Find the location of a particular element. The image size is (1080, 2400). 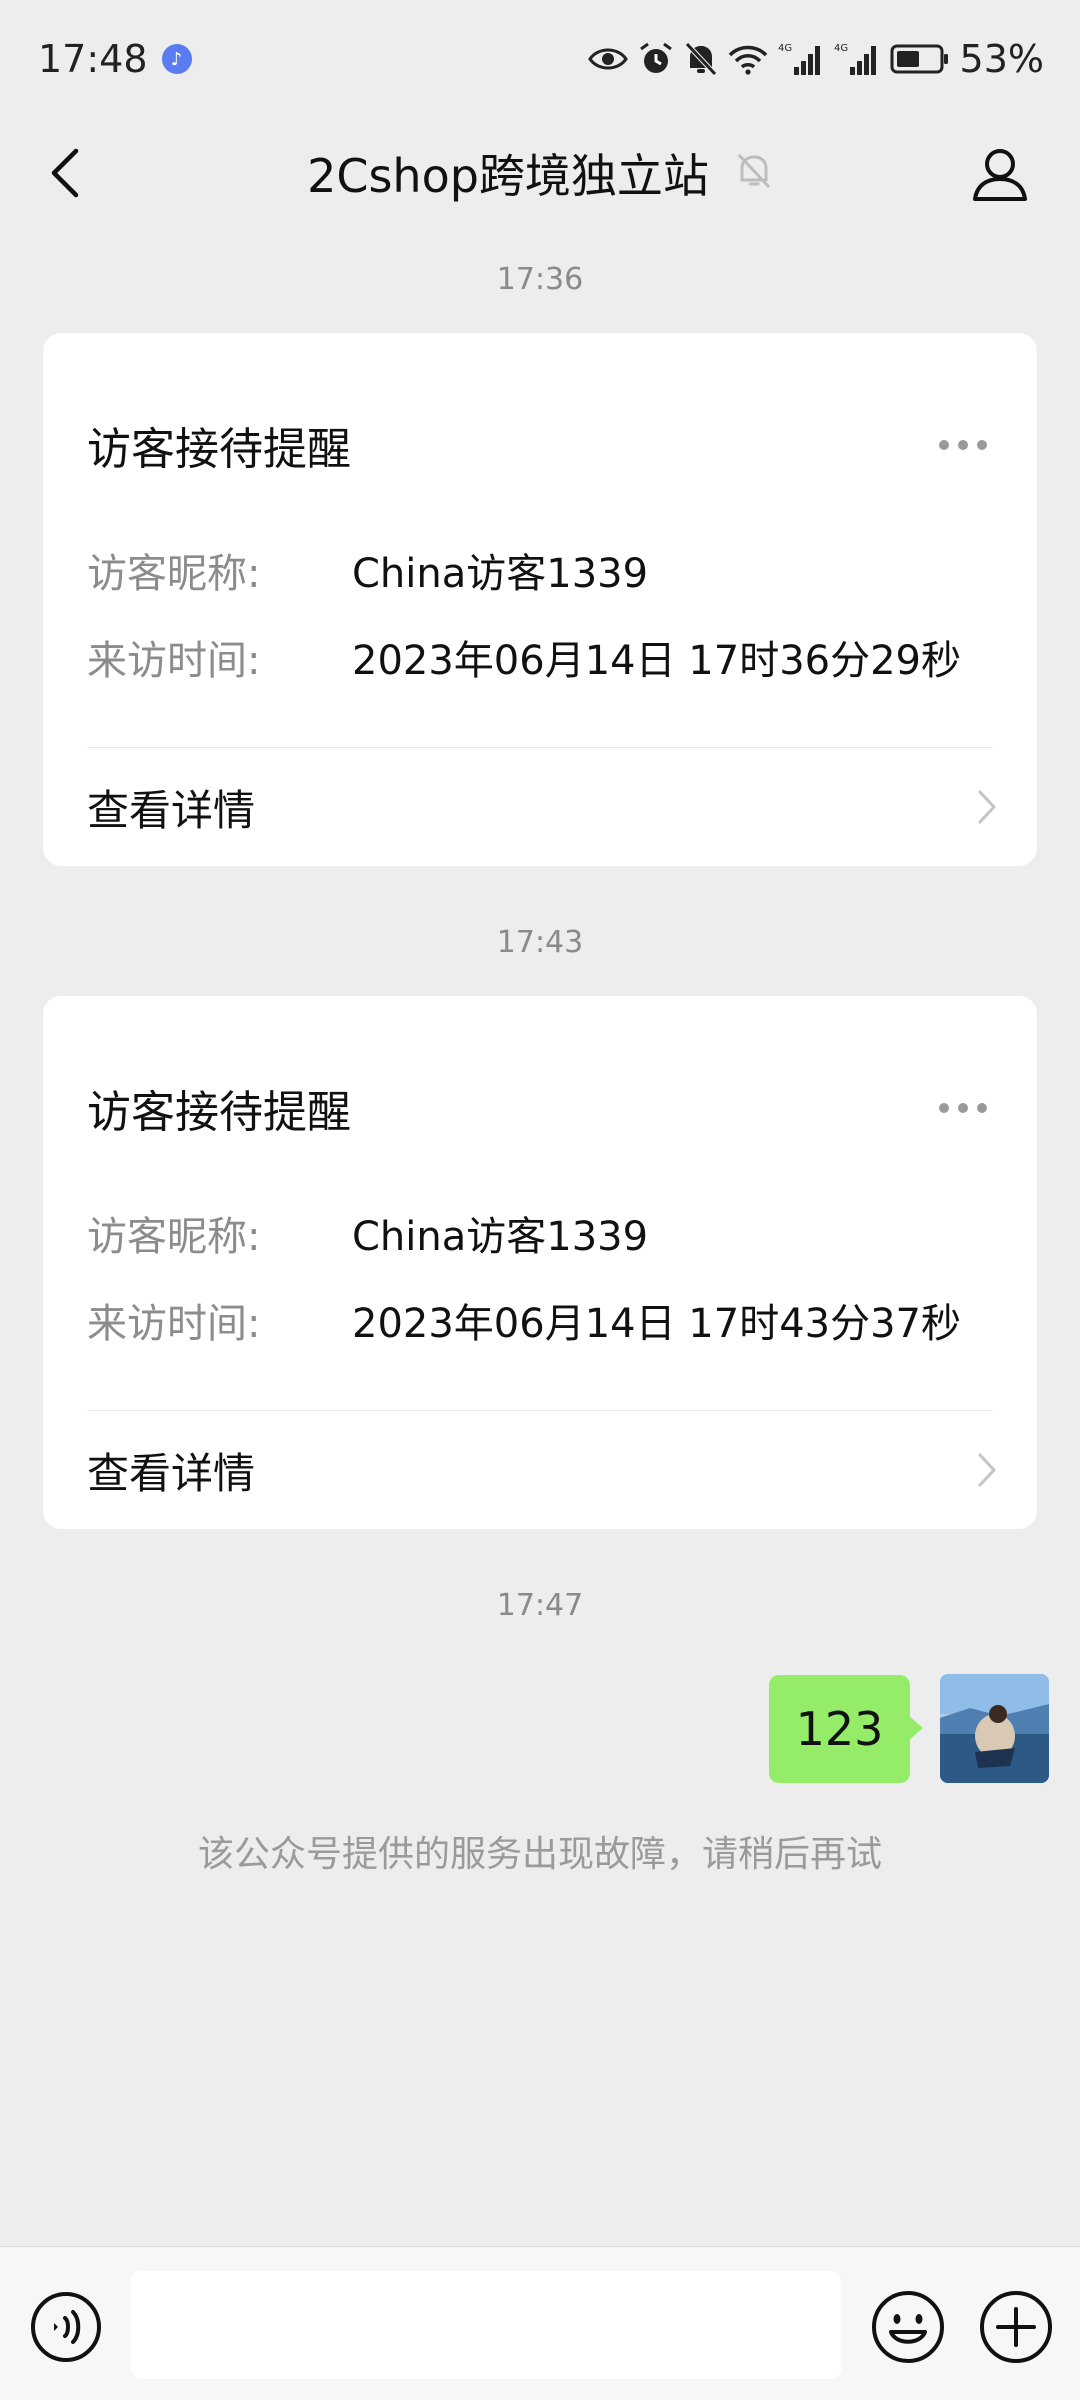

emoji-icon is located at coordinates (908, 2327).